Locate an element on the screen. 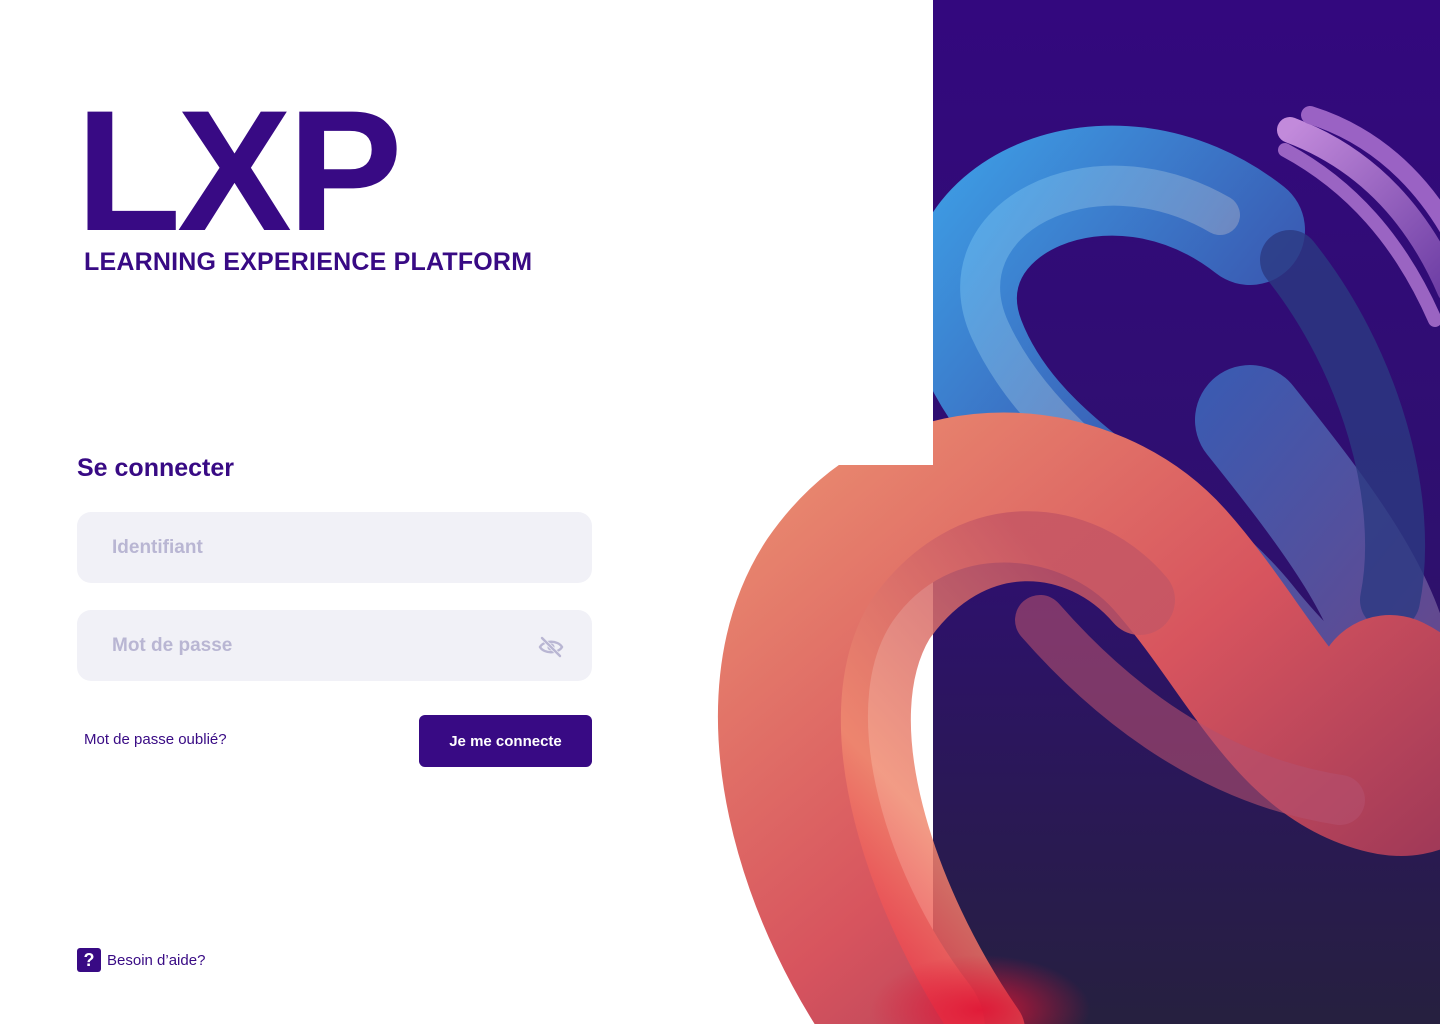  username-field is located at coordinates (334, 547).